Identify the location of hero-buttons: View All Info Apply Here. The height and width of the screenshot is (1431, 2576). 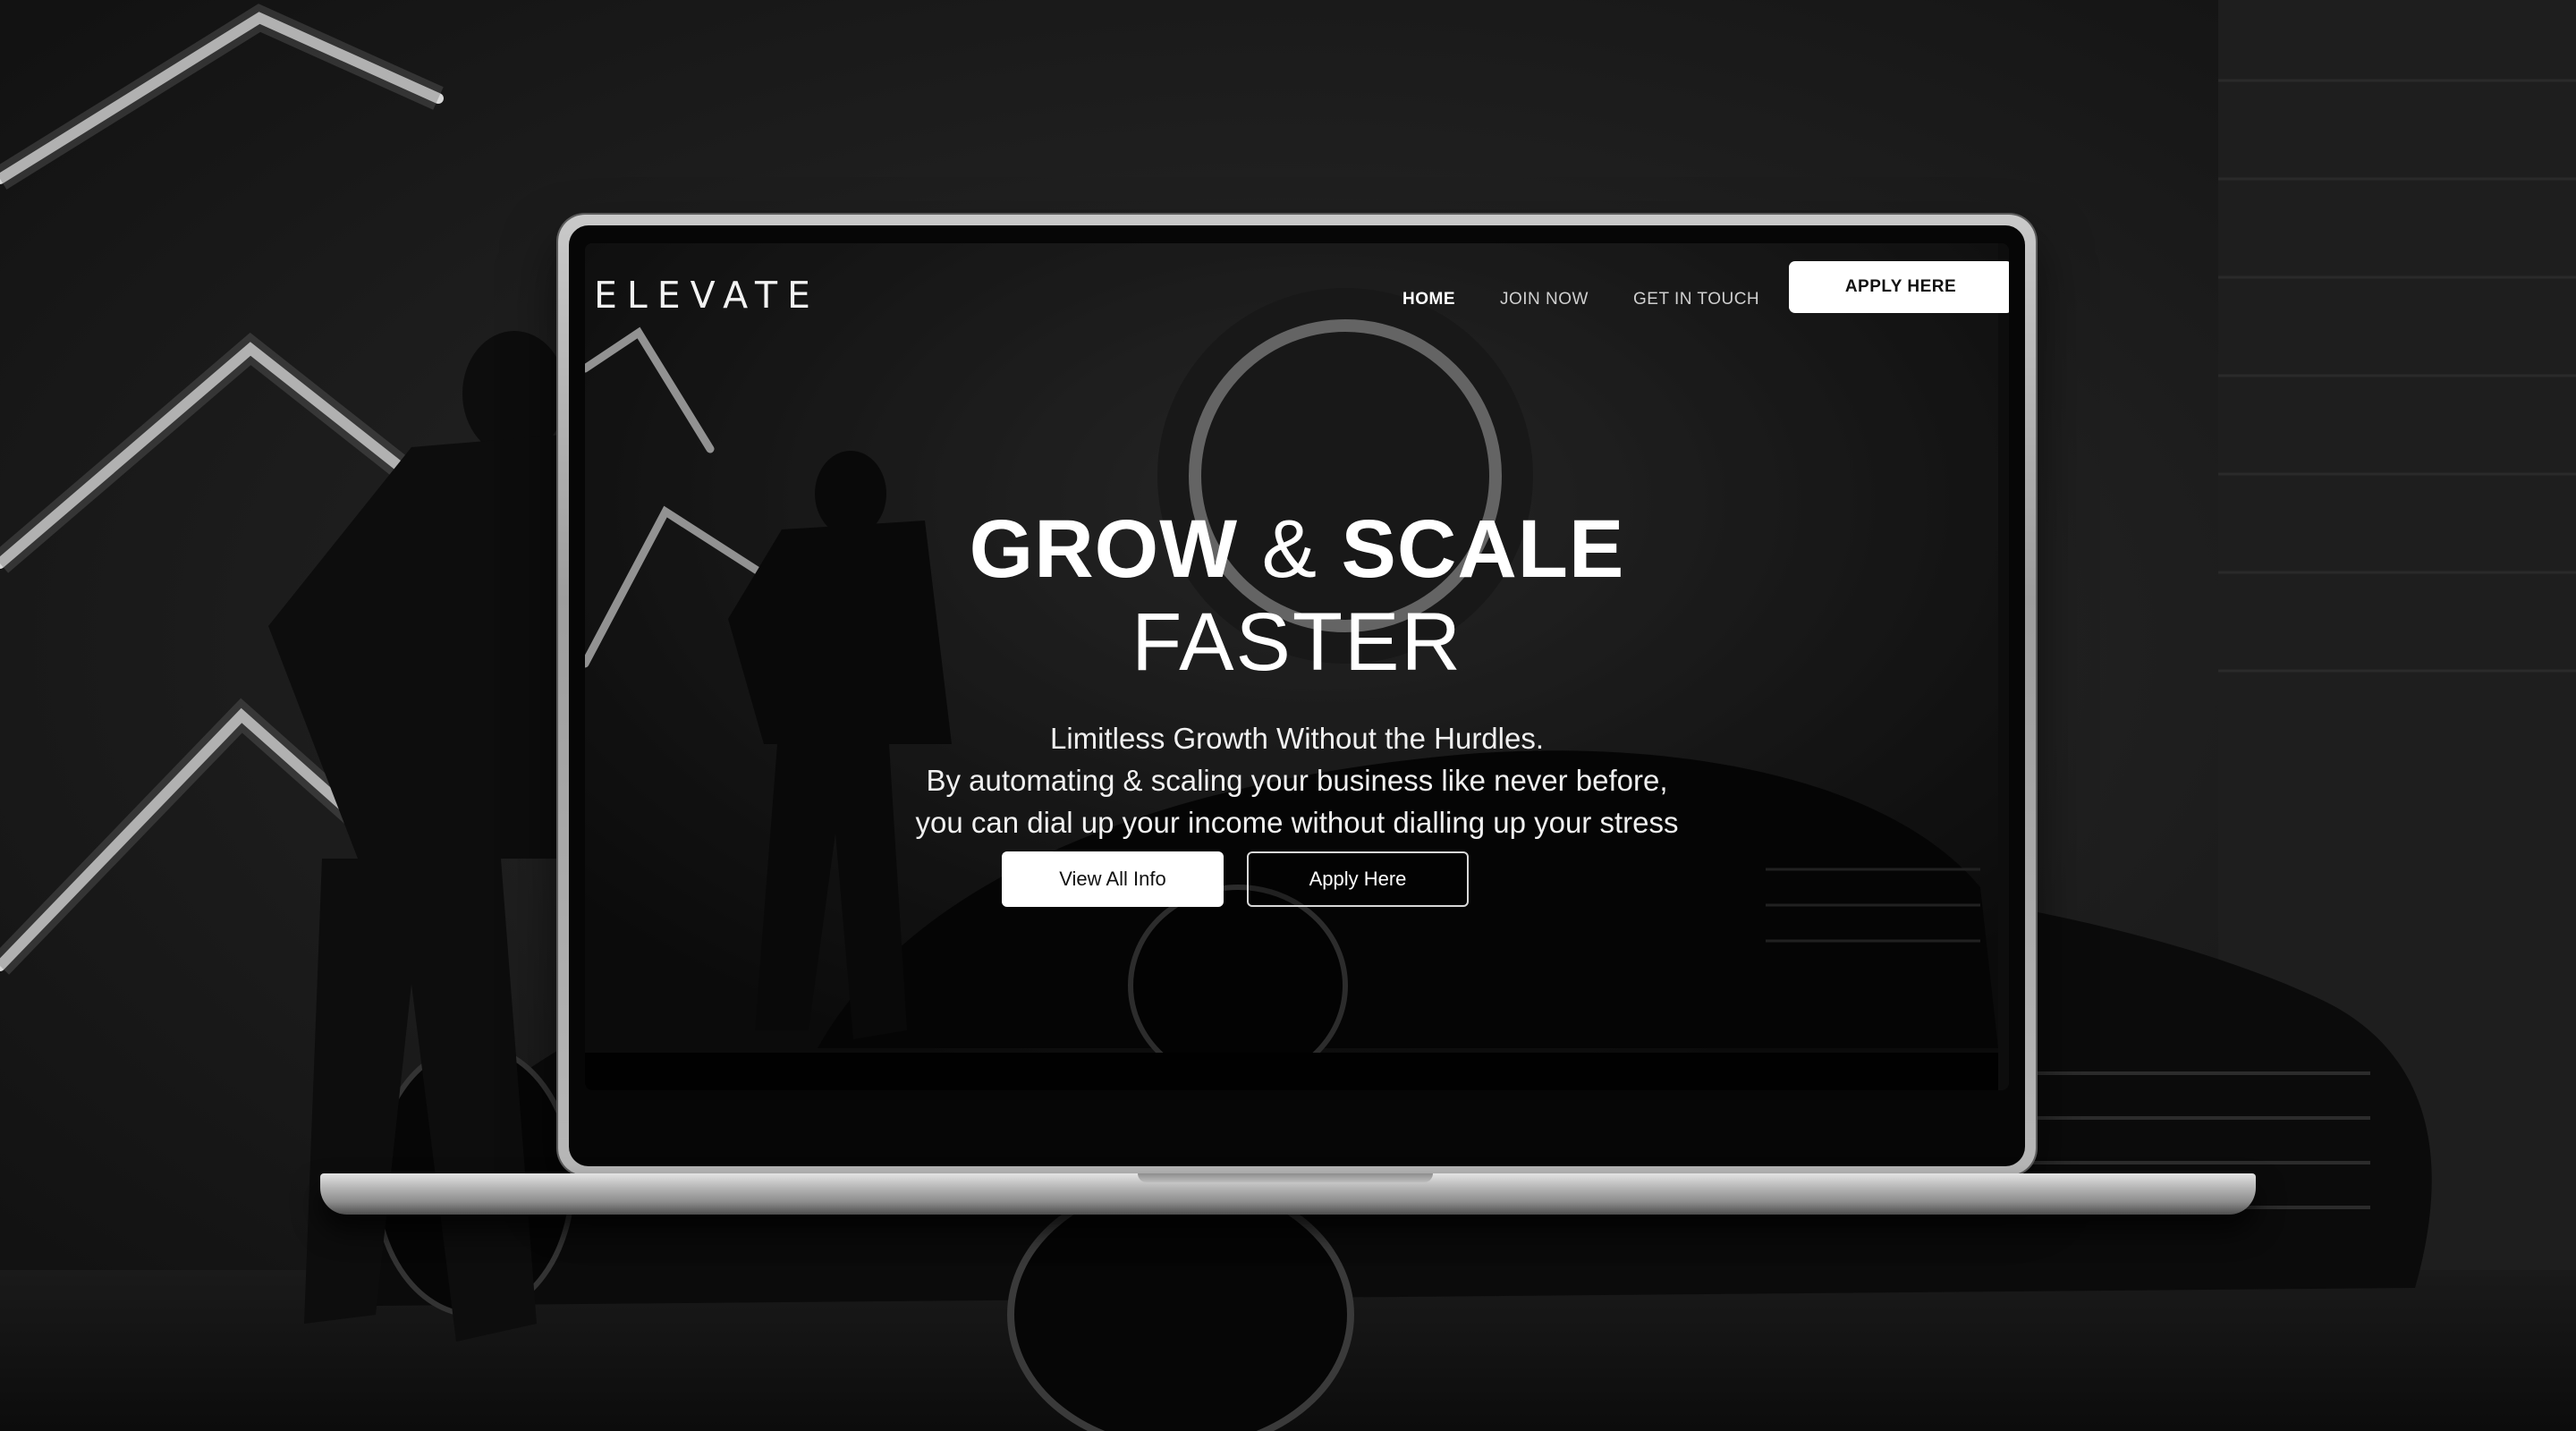
(1297, 879).